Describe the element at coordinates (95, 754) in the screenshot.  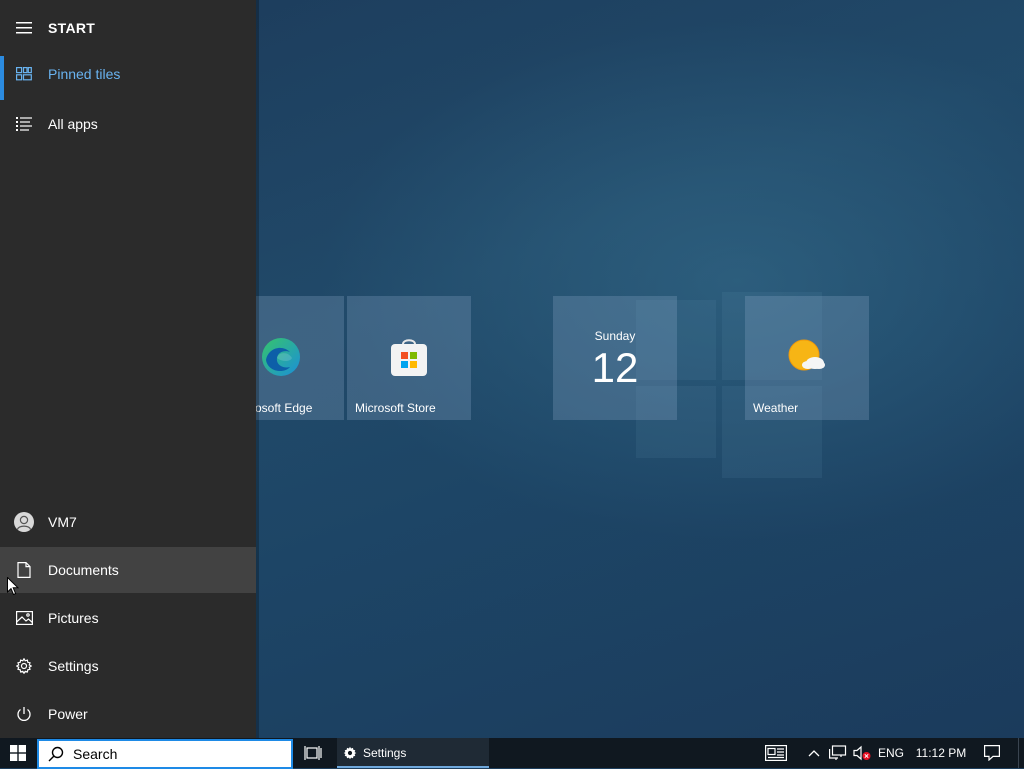
I see `search-placeholder: Search` at that location.